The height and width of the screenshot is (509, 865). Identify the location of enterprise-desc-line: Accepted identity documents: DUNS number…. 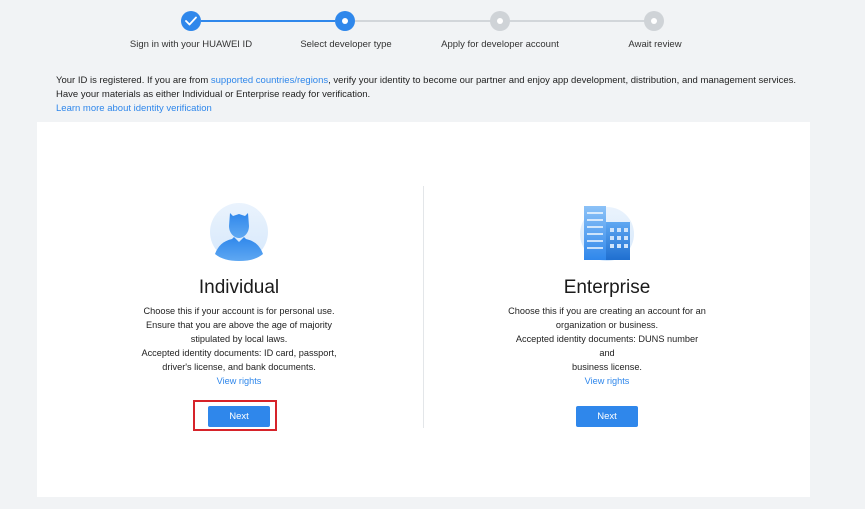
(607, 346).